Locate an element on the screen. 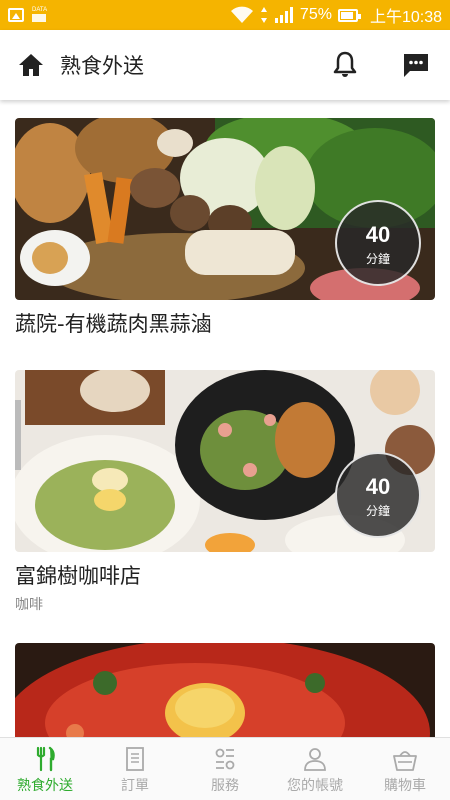 This screenshot has height=800, width=450. signal-icon is located at coordinates (283, 15).